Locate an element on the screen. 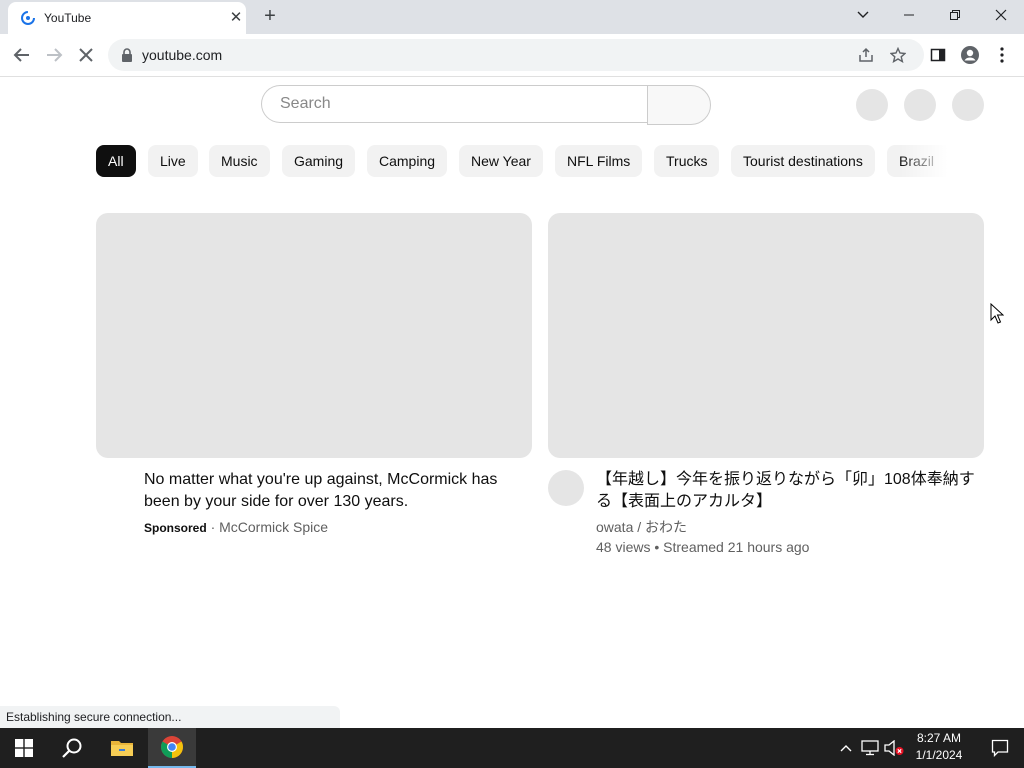 The image size is (1024, 768). start-button is located at coordinates (24, 748).